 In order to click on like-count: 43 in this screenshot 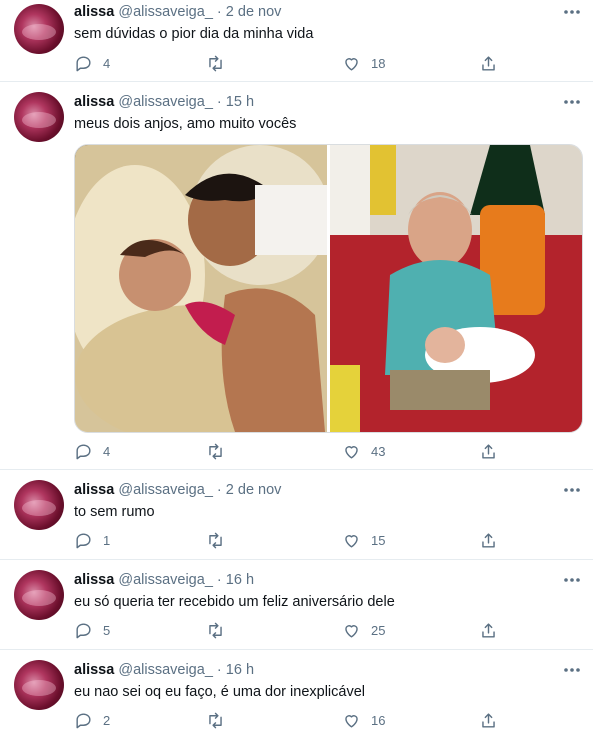, I will do `click(378, 451)`.